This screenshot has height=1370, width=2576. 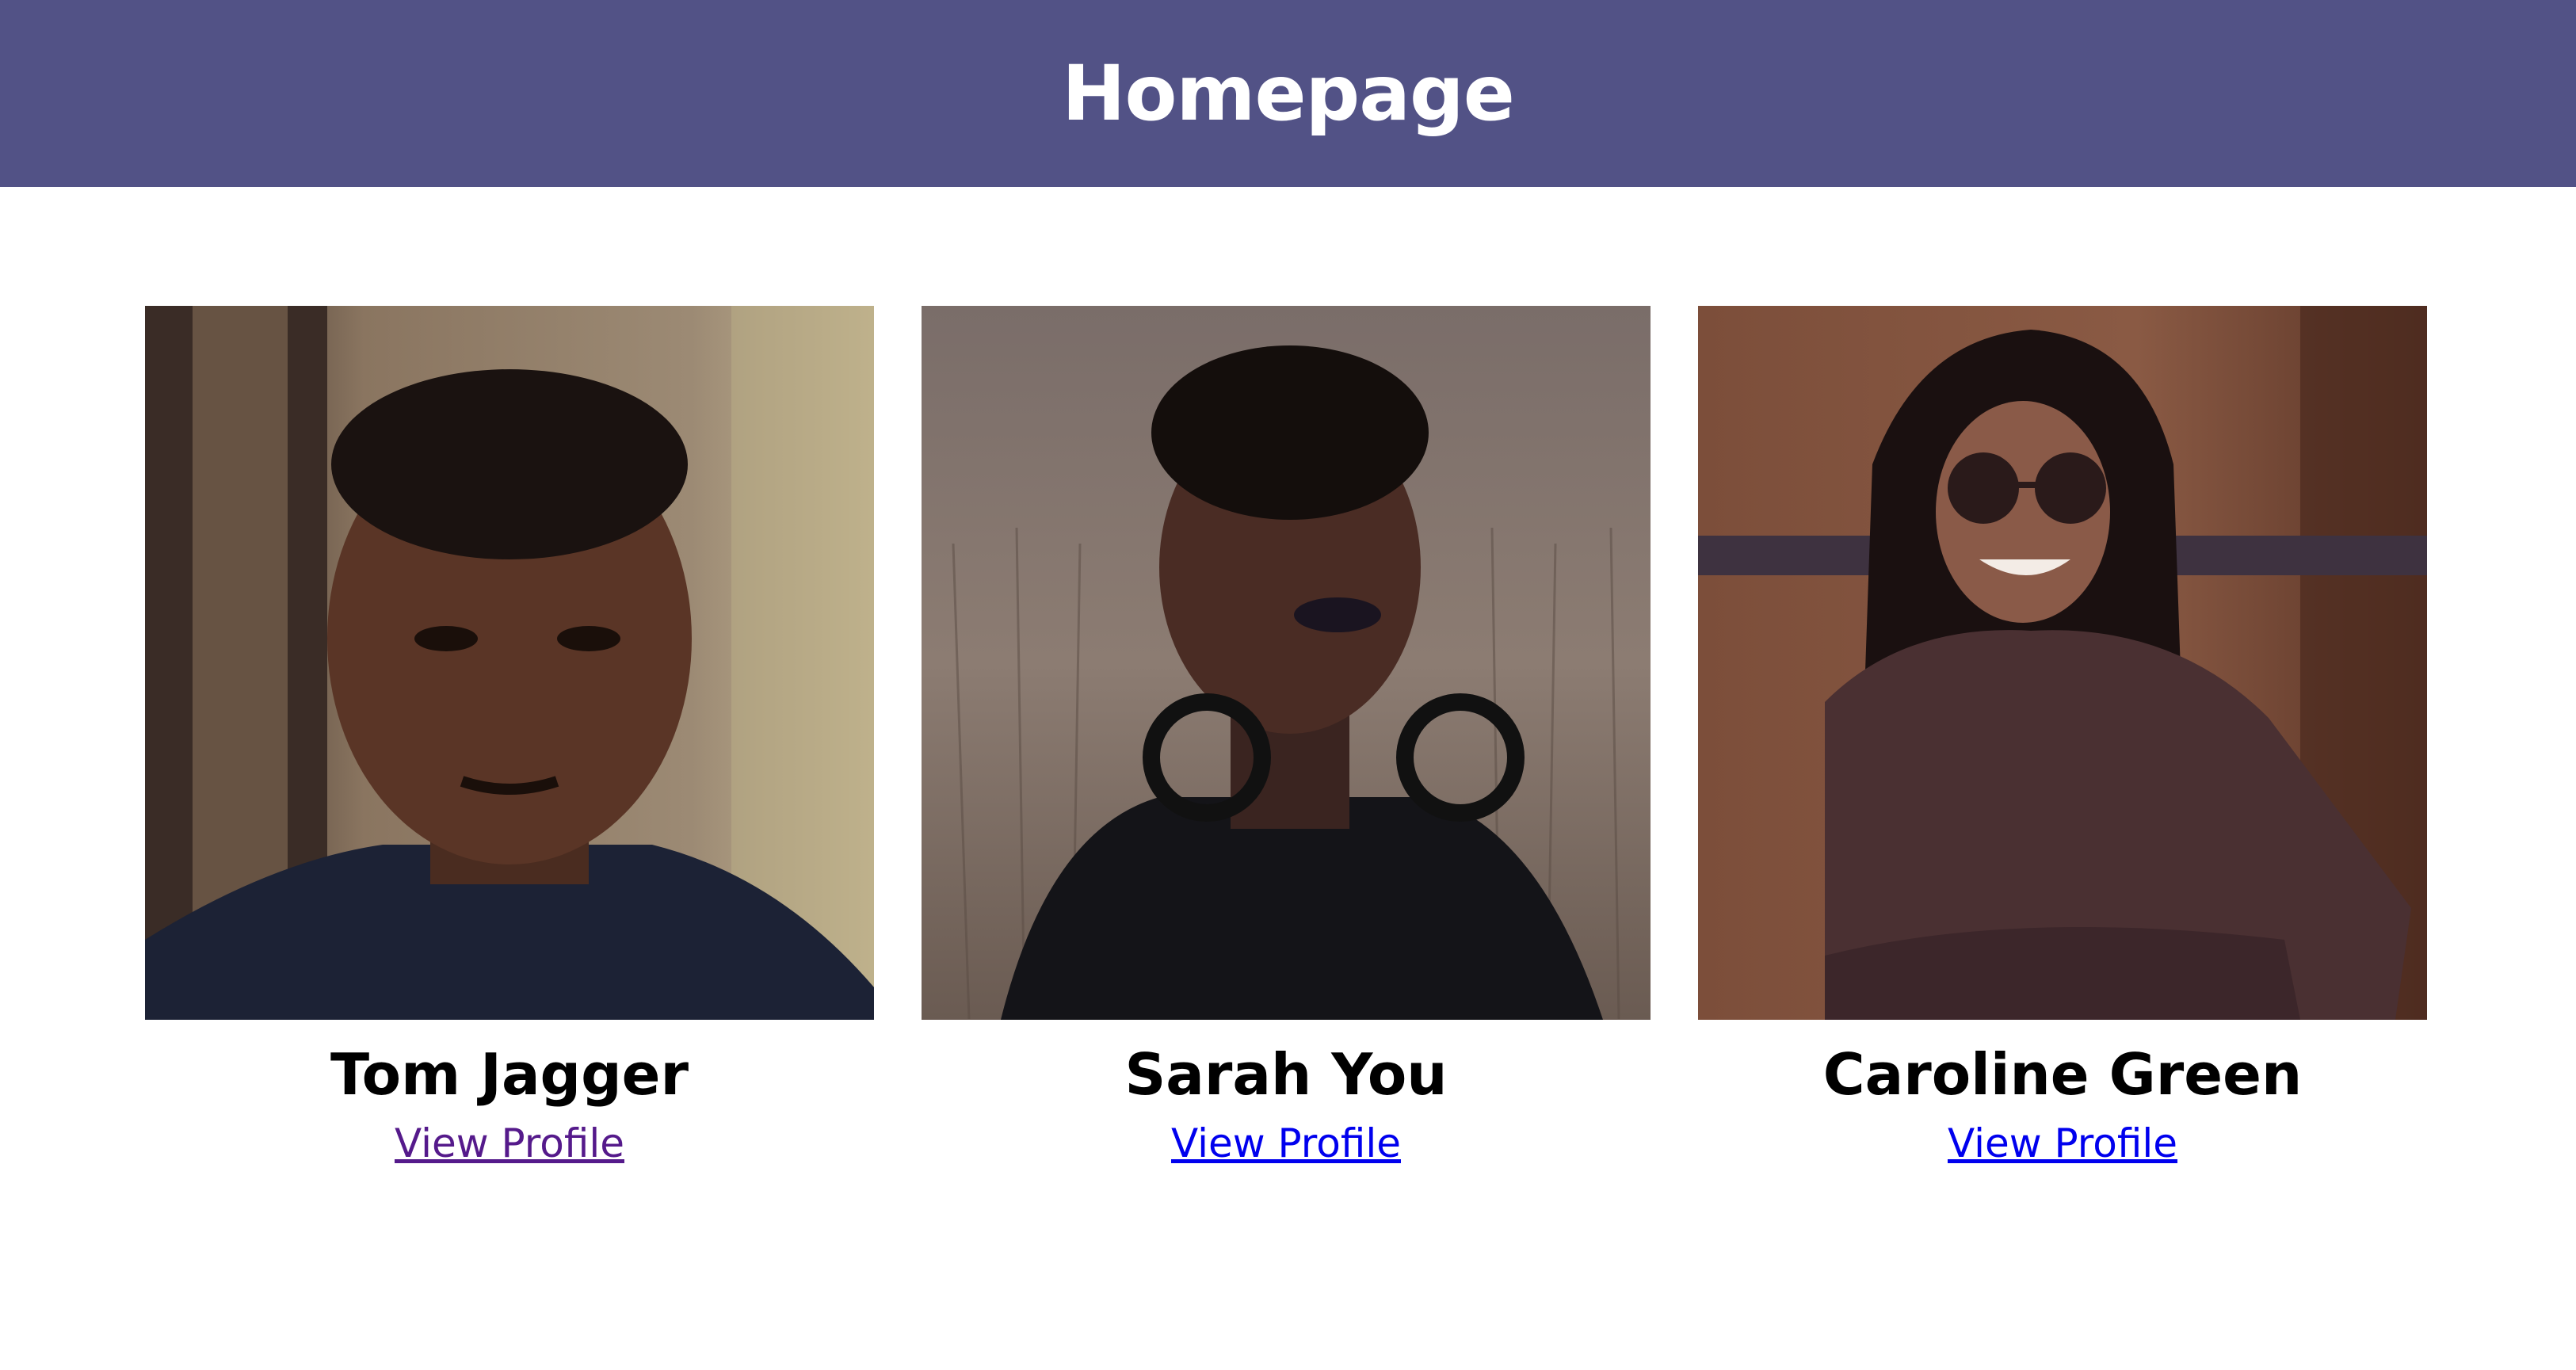 I want to click on profile-name: Caroline Green, so click(x=2062, y=1074).